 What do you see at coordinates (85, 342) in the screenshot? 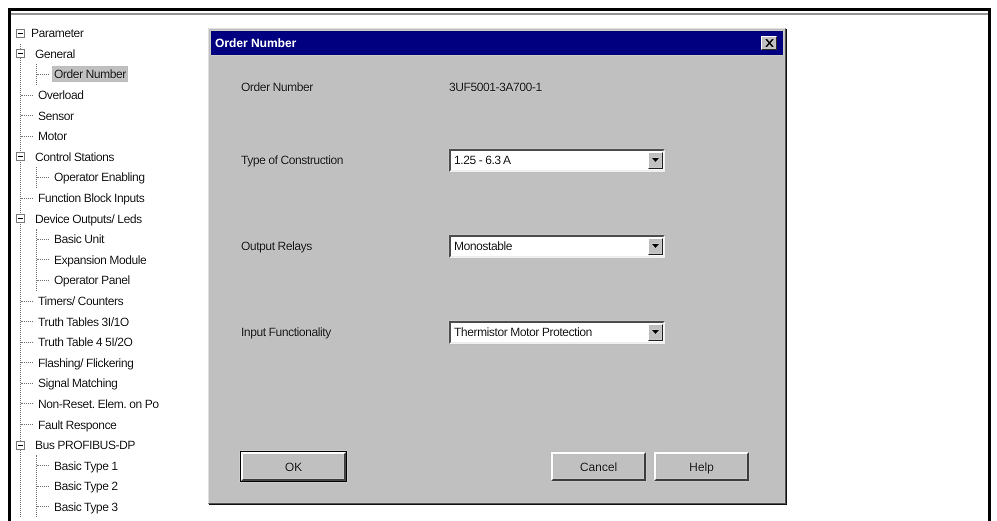
I see `tree-item: Truth Table 4 5I/2O` at bounding box center [85, 342].